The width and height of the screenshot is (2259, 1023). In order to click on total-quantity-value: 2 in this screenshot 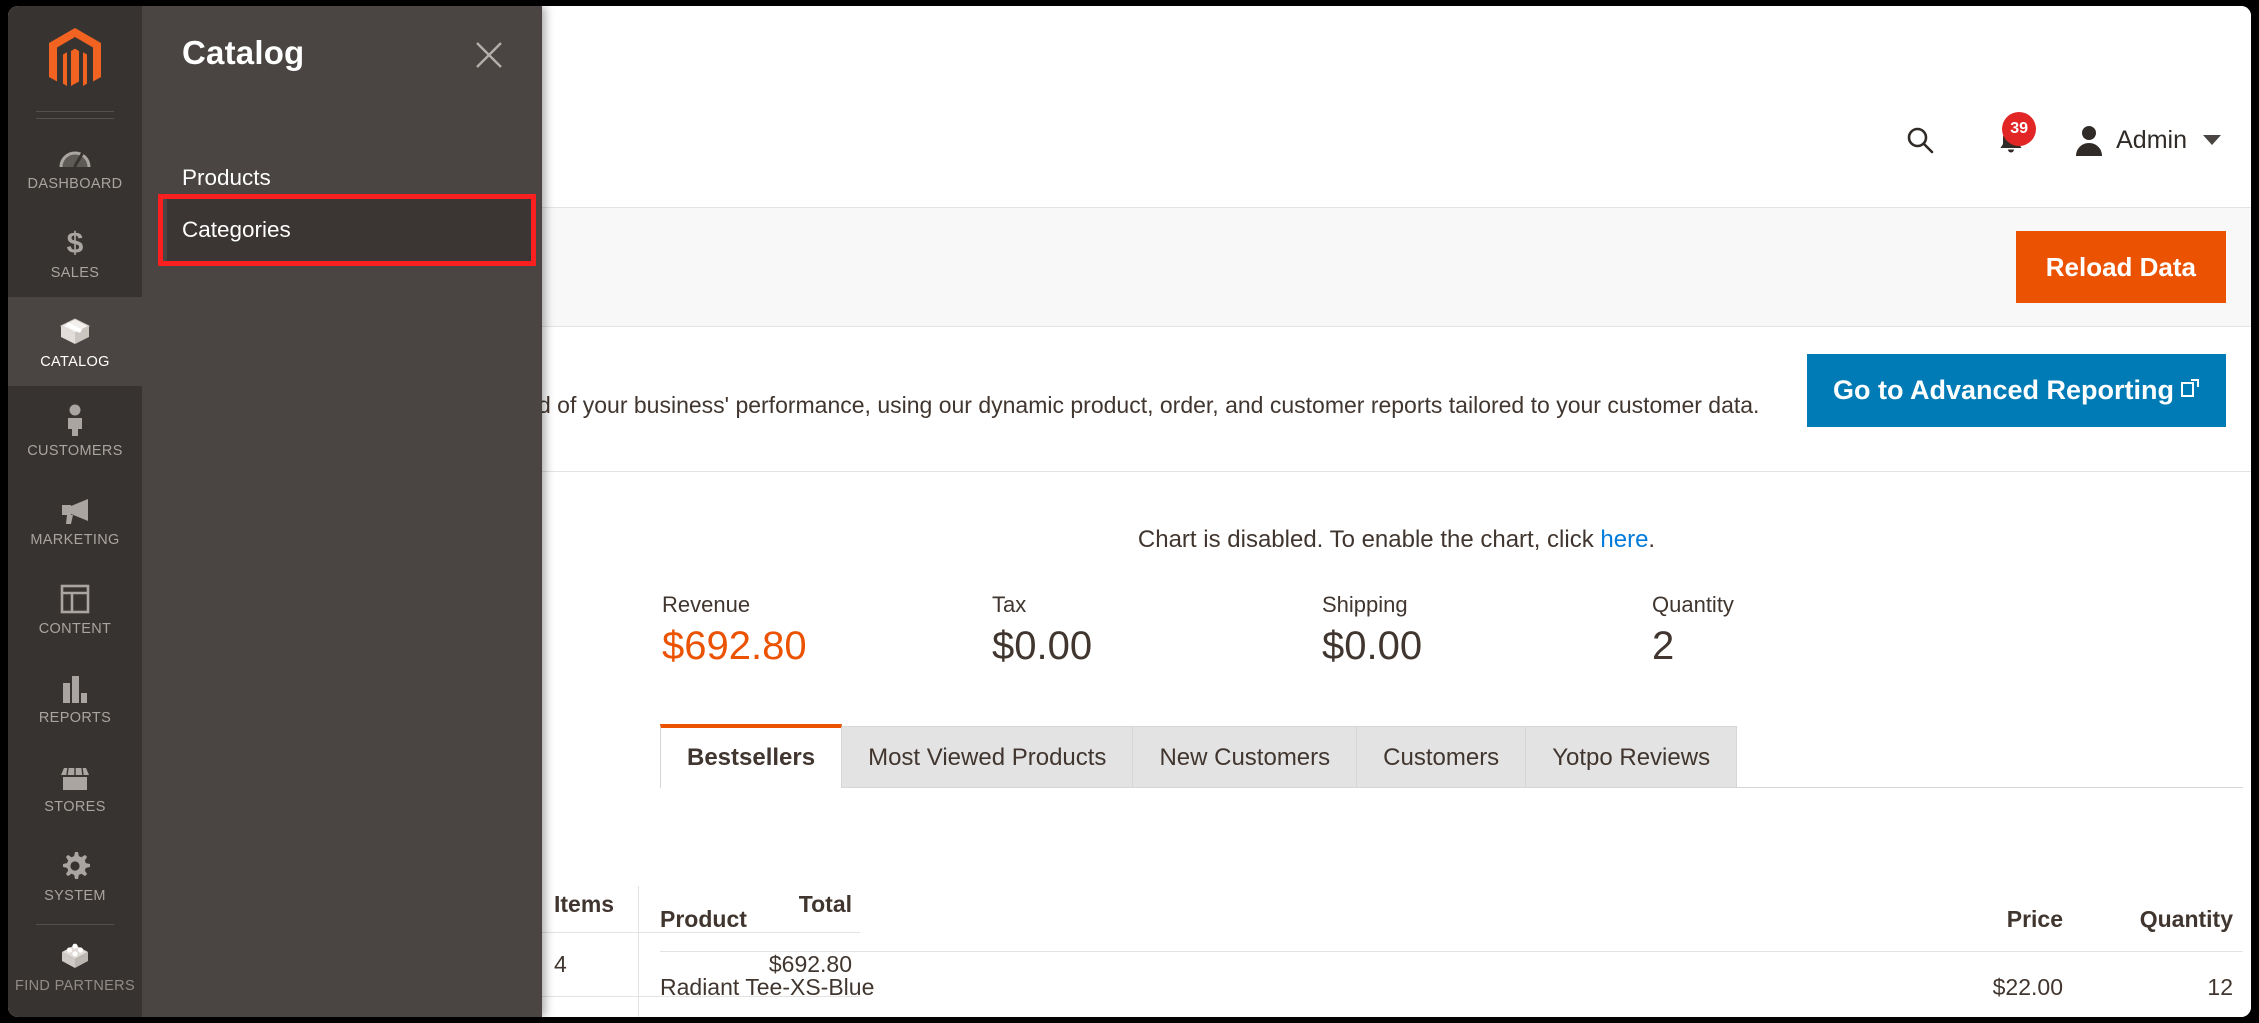, I will do `click(1663, 646)`.